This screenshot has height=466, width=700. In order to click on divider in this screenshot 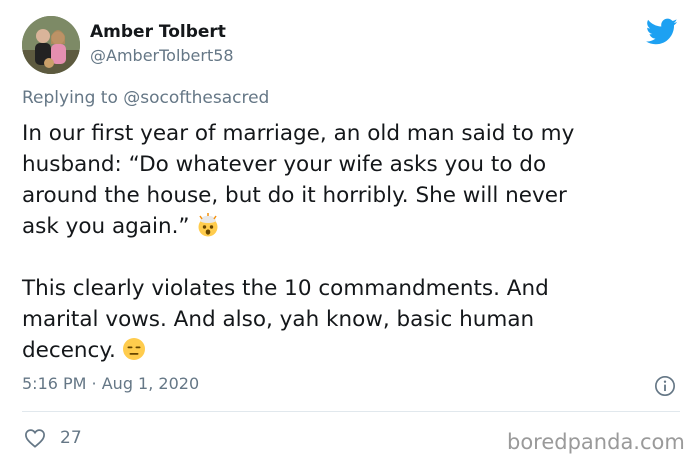, I will do `click(351, 411)`.